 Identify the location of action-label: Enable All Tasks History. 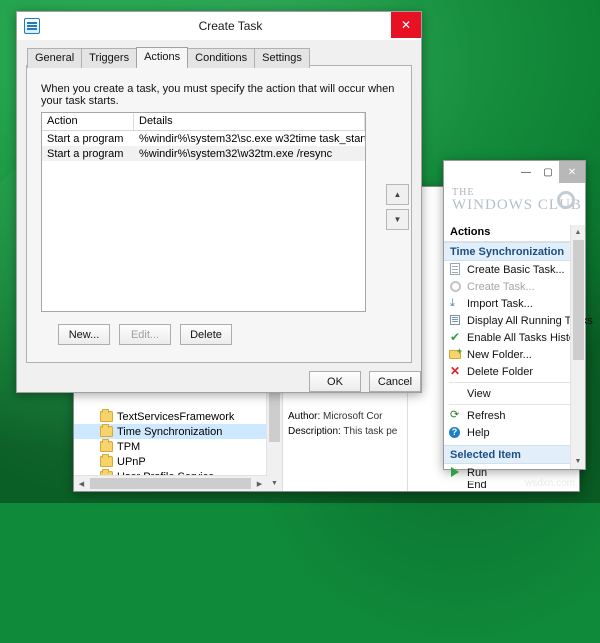
(526, 337).